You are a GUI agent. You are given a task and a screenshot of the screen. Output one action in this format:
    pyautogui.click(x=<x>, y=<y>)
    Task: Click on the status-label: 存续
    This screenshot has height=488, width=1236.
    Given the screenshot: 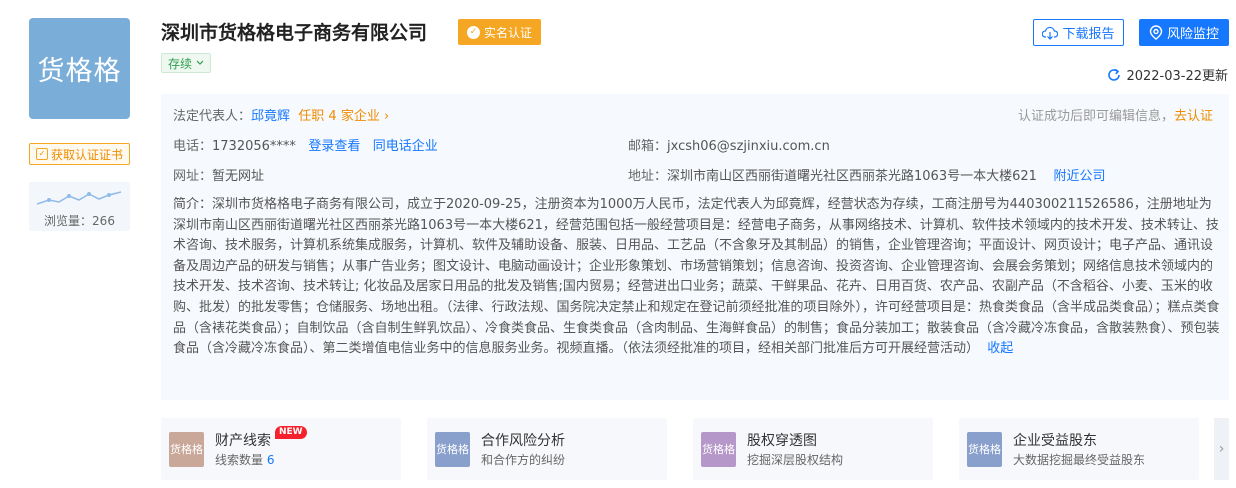 What is the action you would take?
    pyautogui.click(x=180, y=63)
    